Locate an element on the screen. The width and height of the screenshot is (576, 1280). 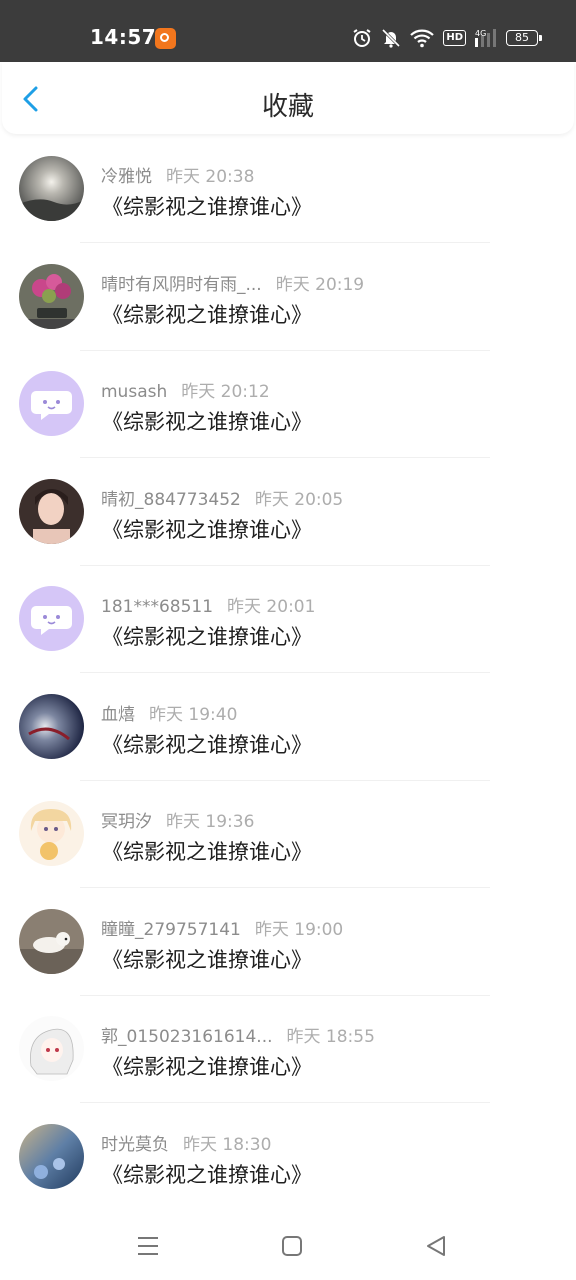
item-meta: 瞳瞳_279757141 昨天 19:00 is located at coordinates (222, 927).